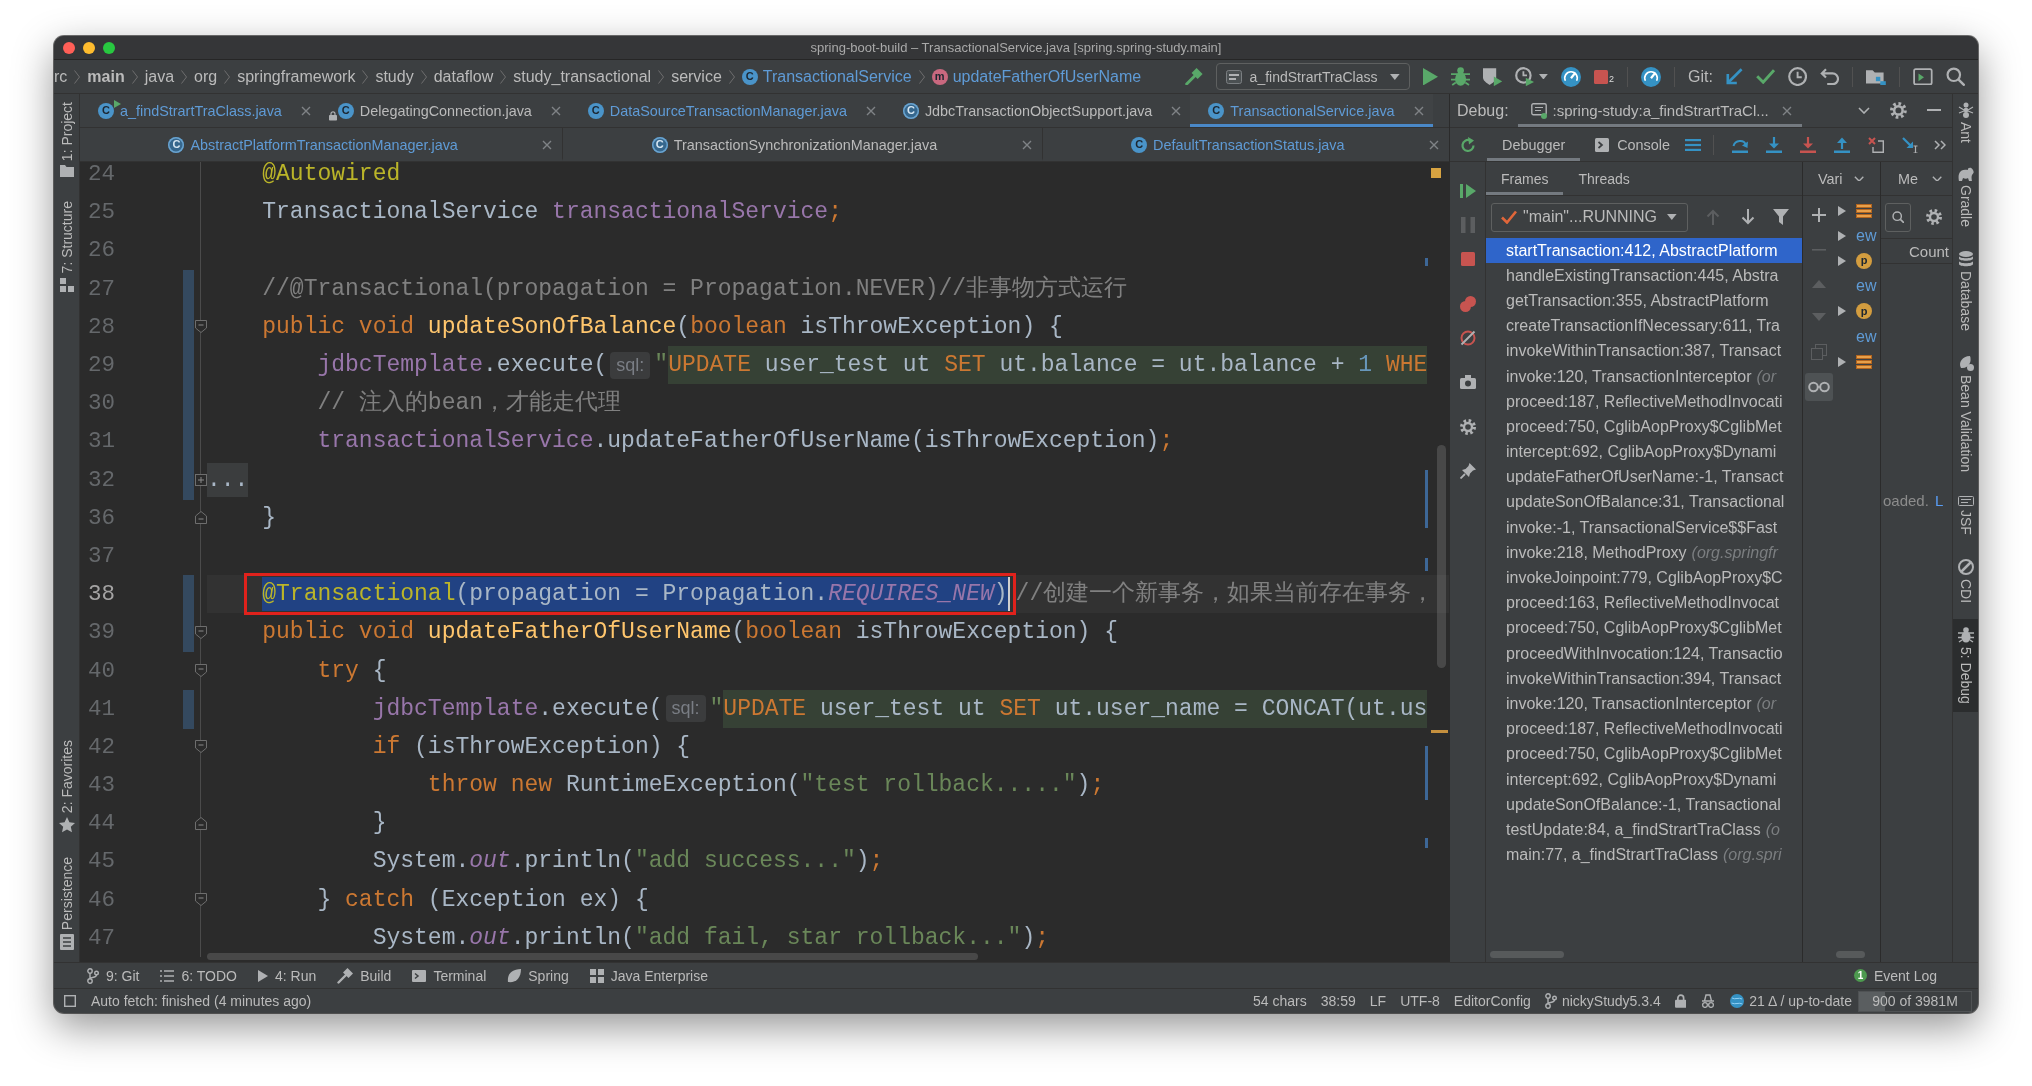 The height and width of the screenshot is (1086, 2032). Describe the element at coordinates (1420, 1001) in the screenshot. I see `status-text: UTF-8` at that location.